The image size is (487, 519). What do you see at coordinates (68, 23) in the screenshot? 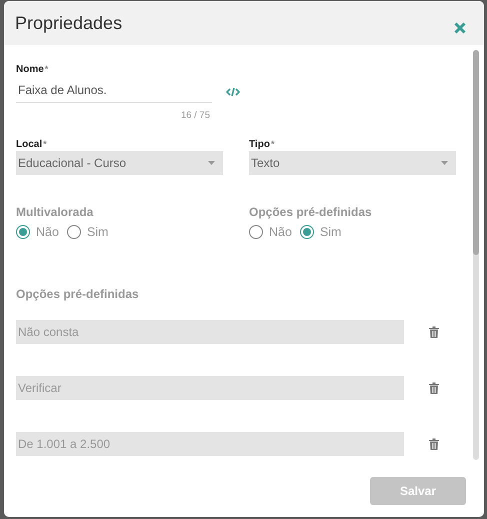
I see `dialog-title: Propriedades` at bounding box center [68, 23].